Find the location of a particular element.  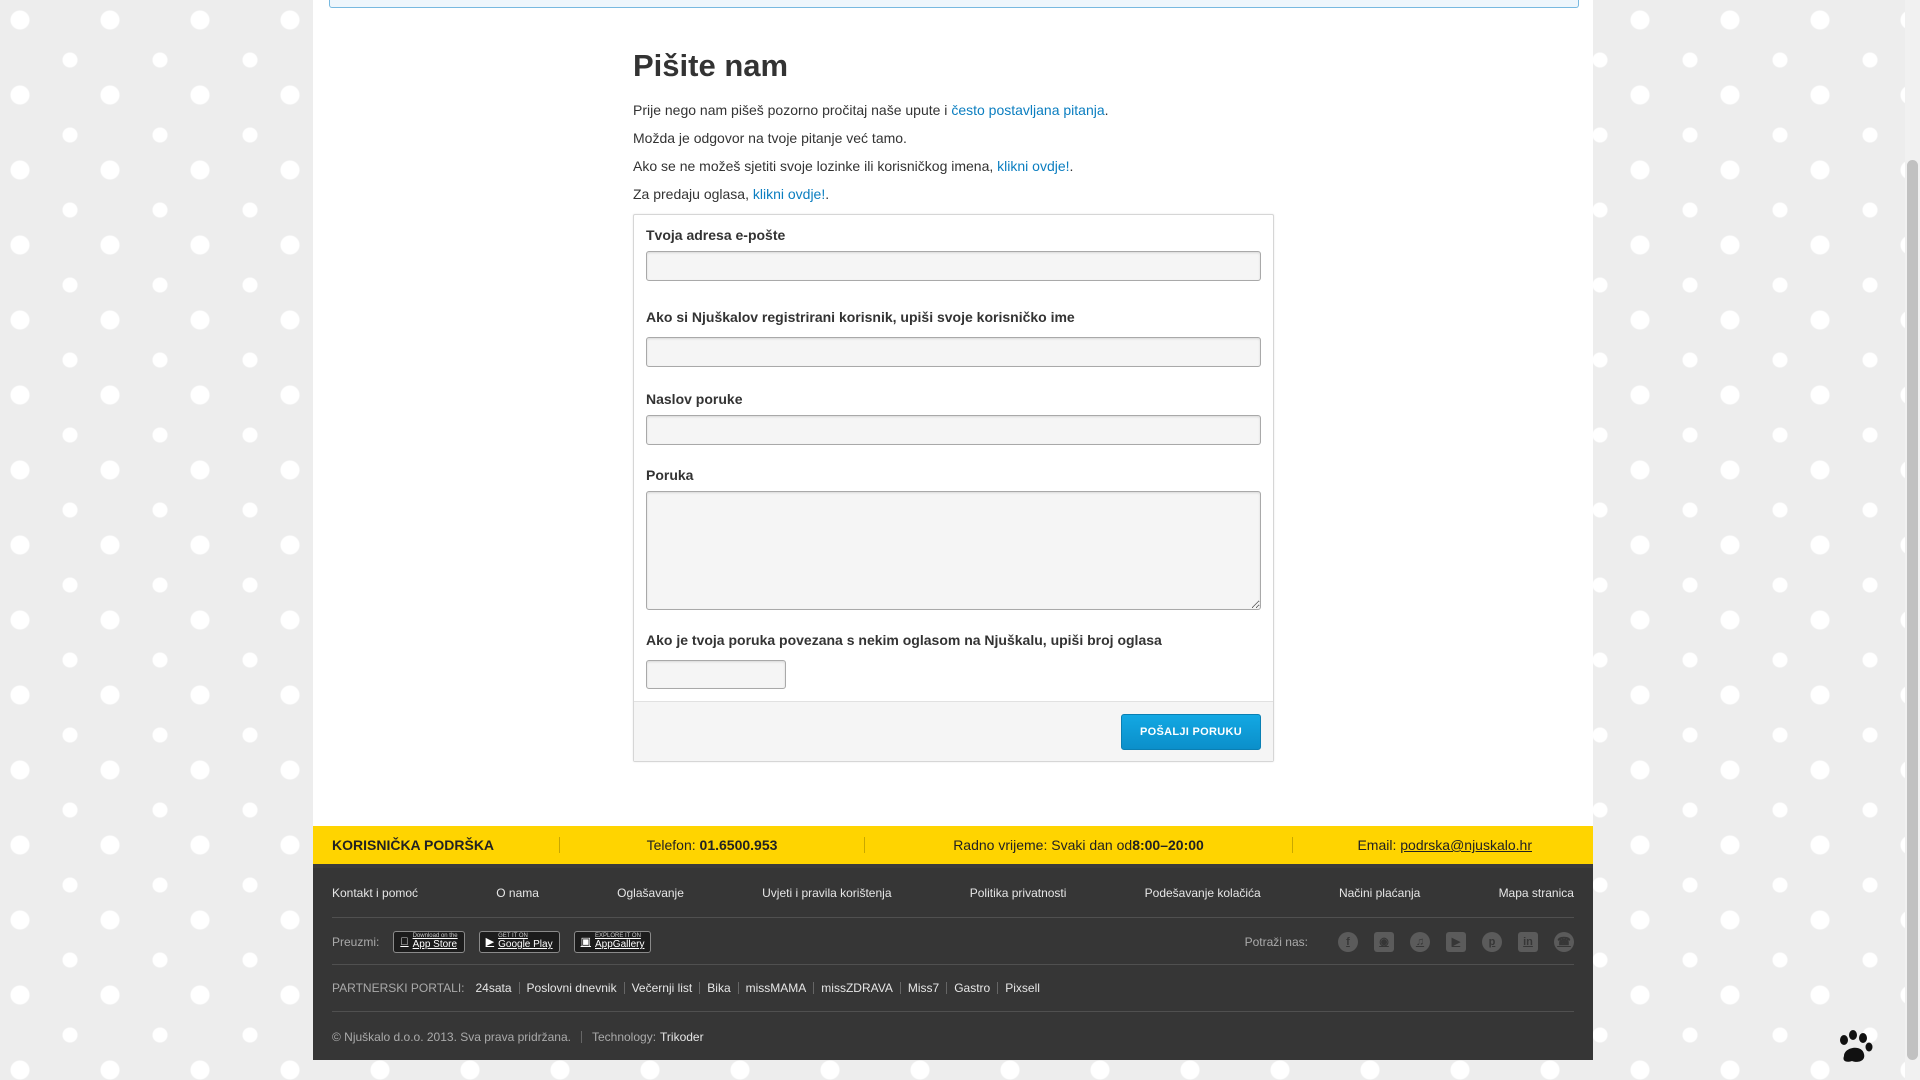

password-recovery-link: klikni ovdje! is located at coordinates (1033, 166).